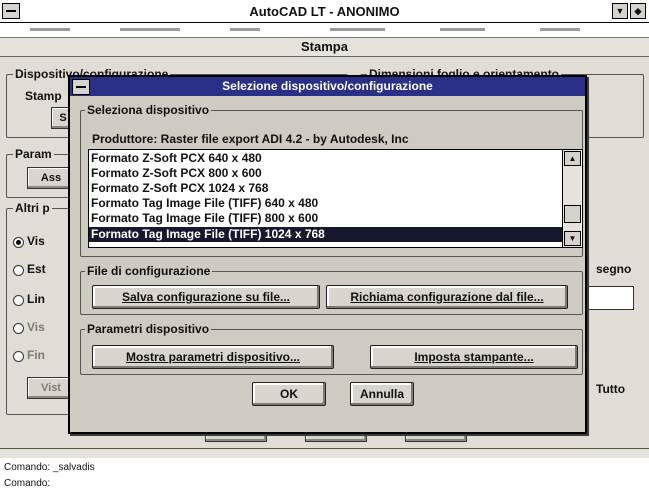  Describe the element at coordinates (18, 300) in the screenshot. I see `radio-limits` at that location.